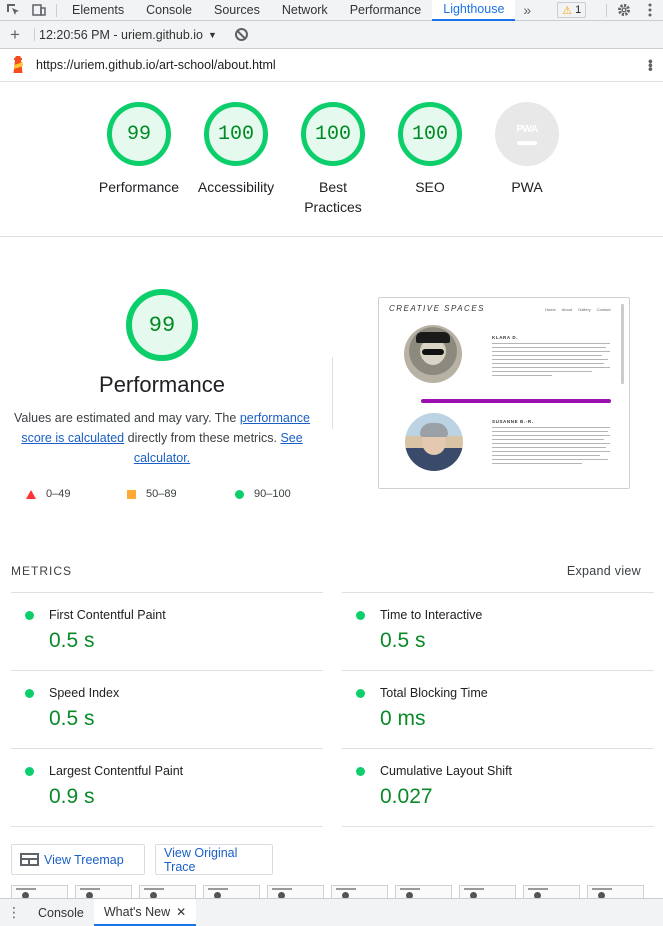  What do you see at coordinates (98, 10) in the screenshot?
I see `tab-elements: Elements` at bounding box center [98, 10].